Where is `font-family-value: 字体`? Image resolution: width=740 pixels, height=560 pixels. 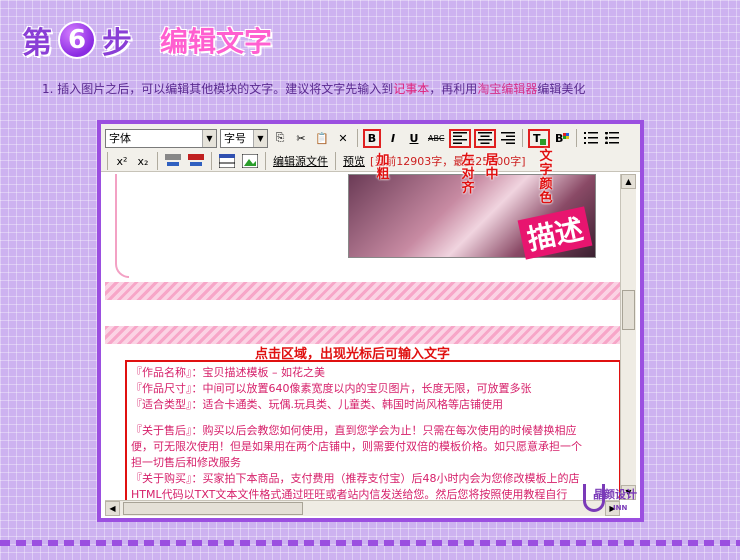
font-family-value: 字体 is located at coordinates (120, 138).